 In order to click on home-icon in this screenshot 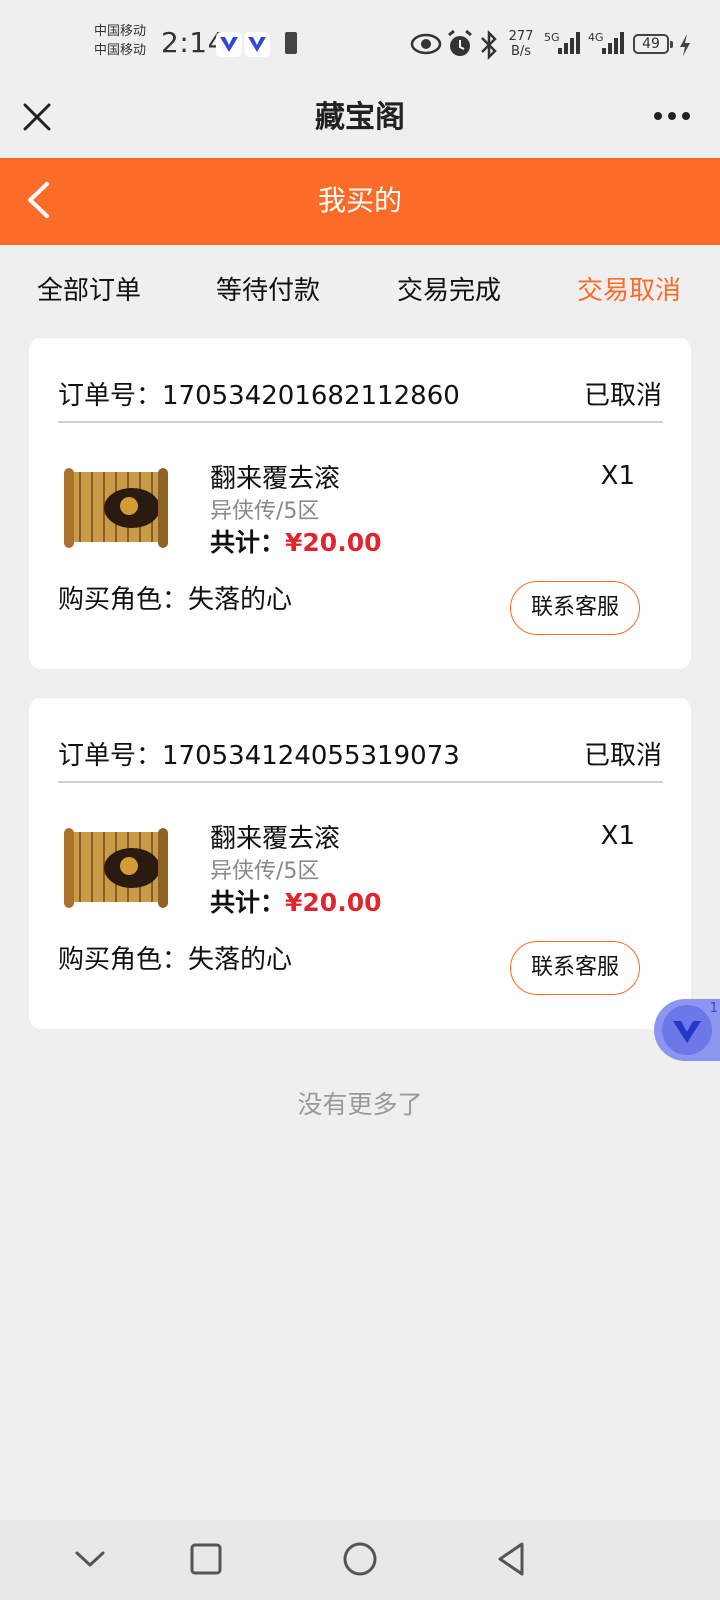, I will do `click(360, 1559)`.